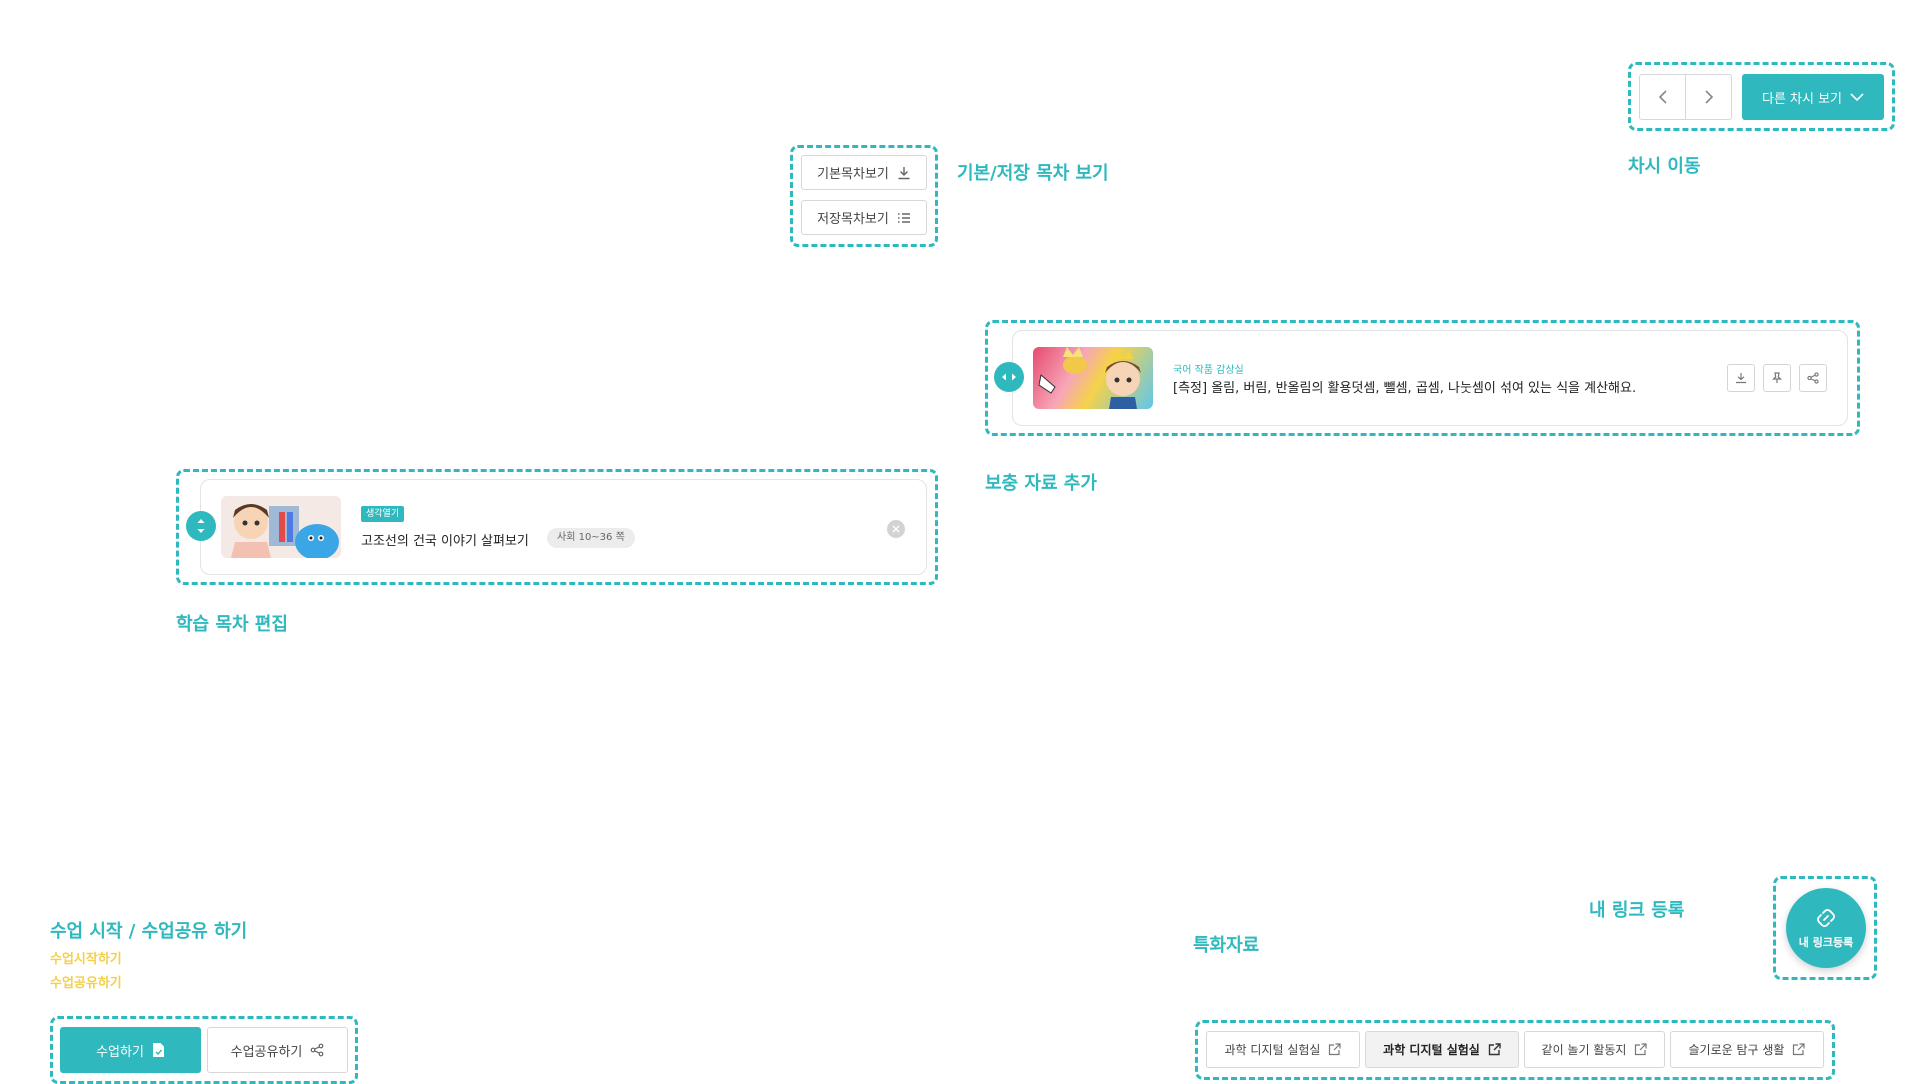 The height and width of the screenshot is (1084, 1920). I want to click on start-class-label: 수업하기, so click(120, 1052).